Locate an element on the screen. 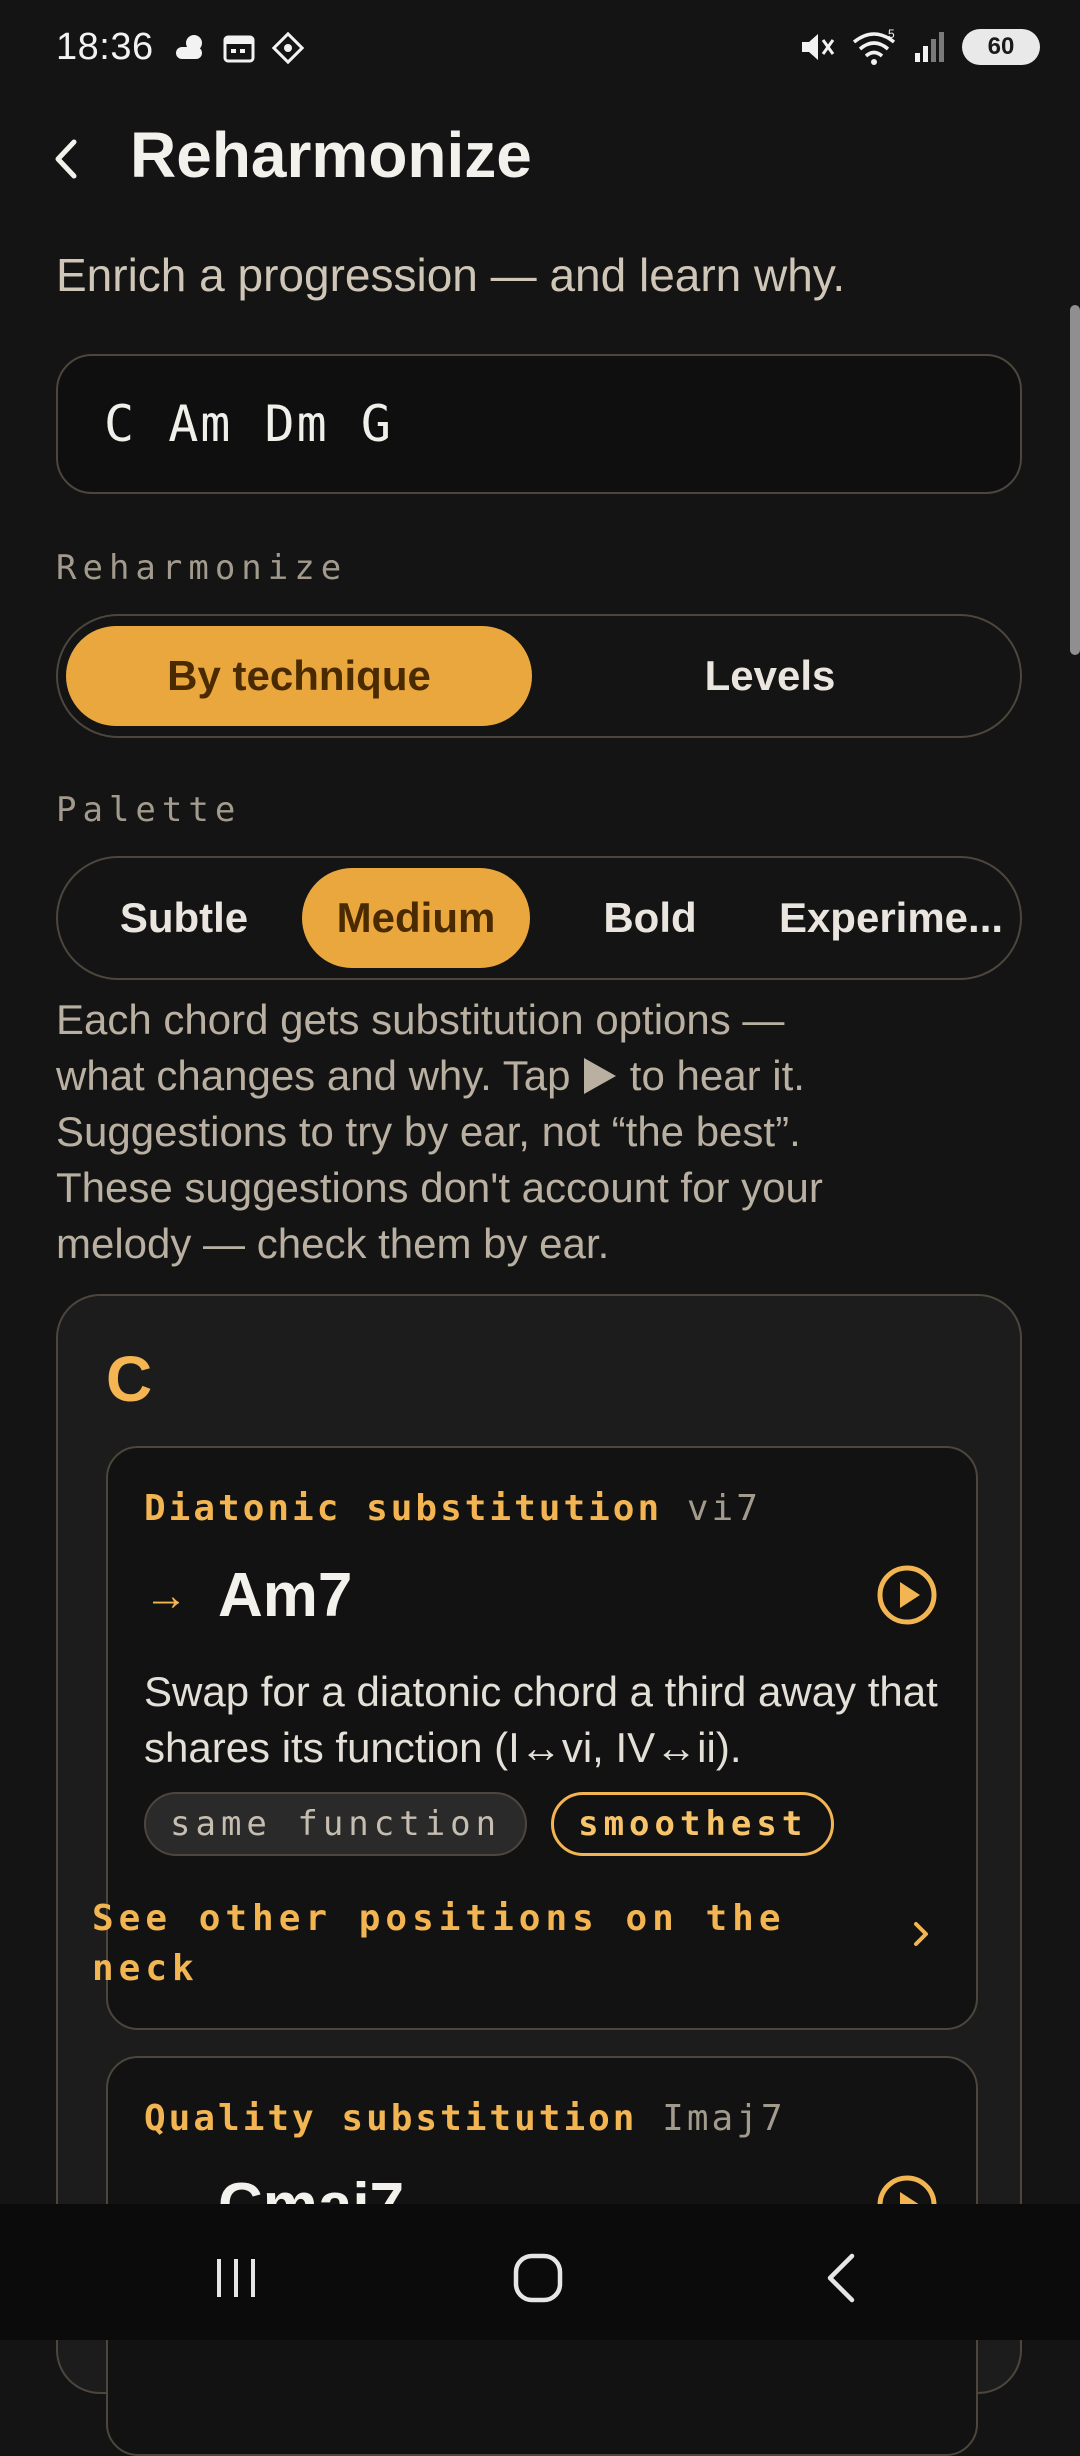  play-triangle-icon is located at coordinates (600, 1076).